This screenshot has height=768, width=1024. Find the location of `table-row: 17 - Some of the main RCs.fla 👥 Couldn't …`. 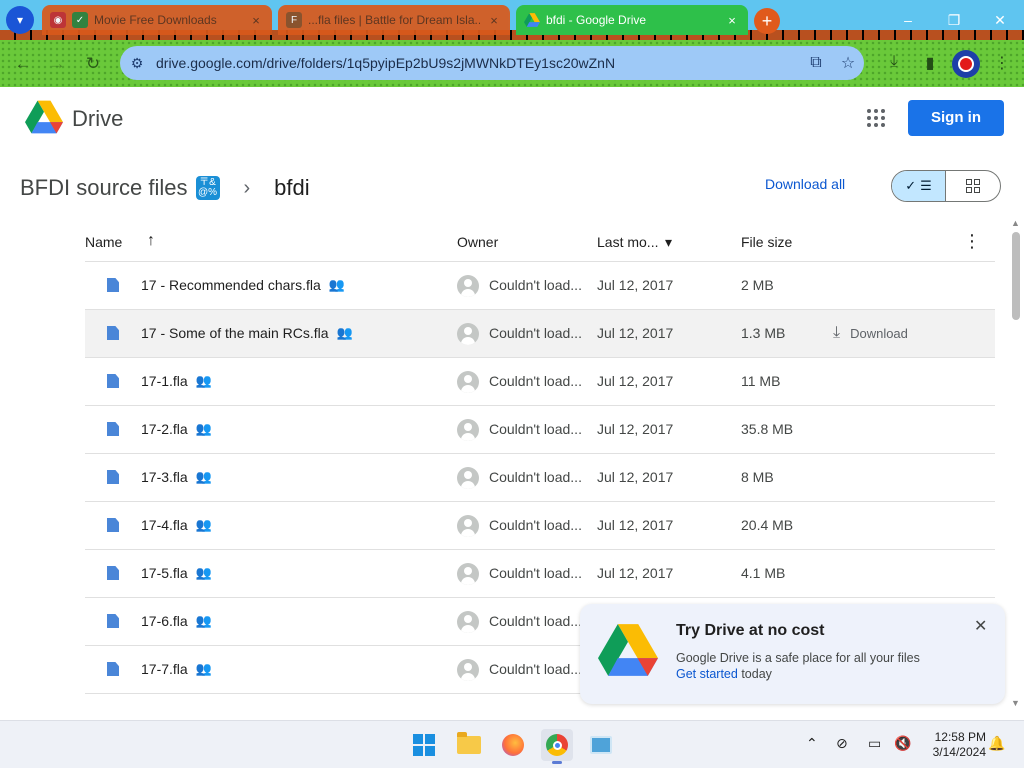

table-row: 17 - Some of the main RCs.fla 👥 Couldn't … is located at coordinates (540, 334).